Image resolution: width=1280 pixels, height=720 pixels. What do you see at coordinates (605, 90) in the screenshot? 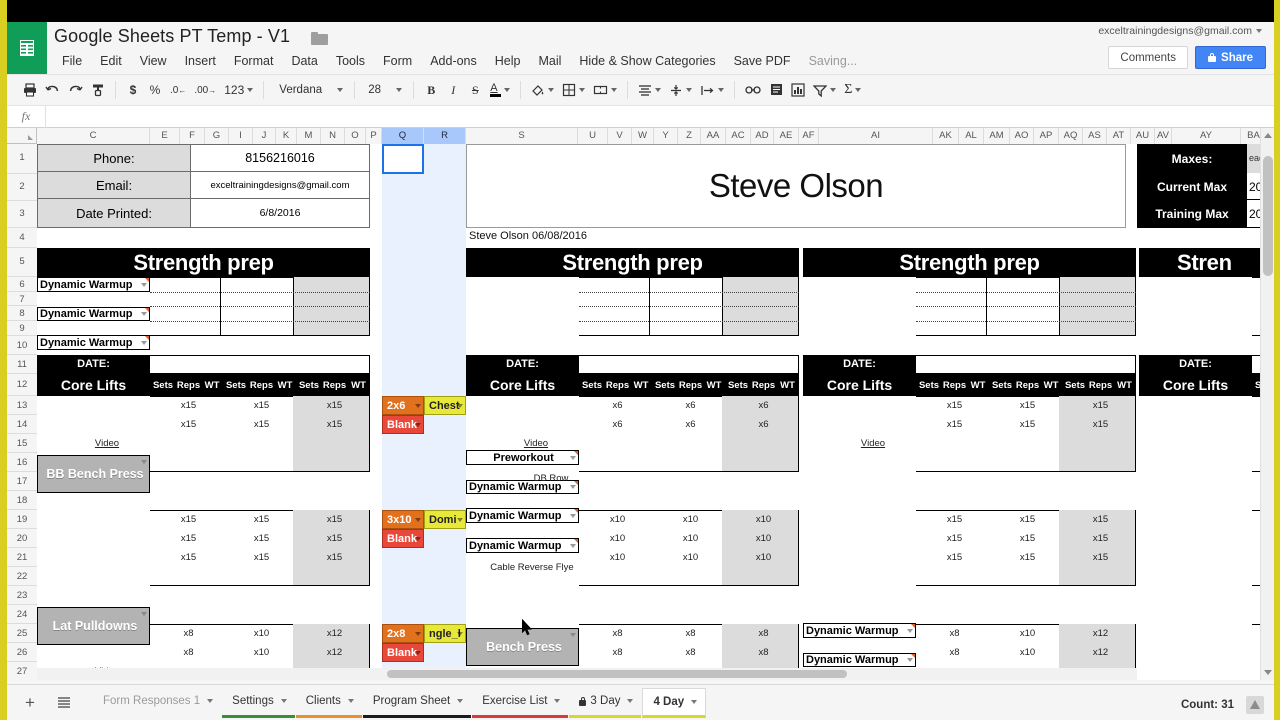
I see `merge-cells-icon` at bounding box center [605, 90].